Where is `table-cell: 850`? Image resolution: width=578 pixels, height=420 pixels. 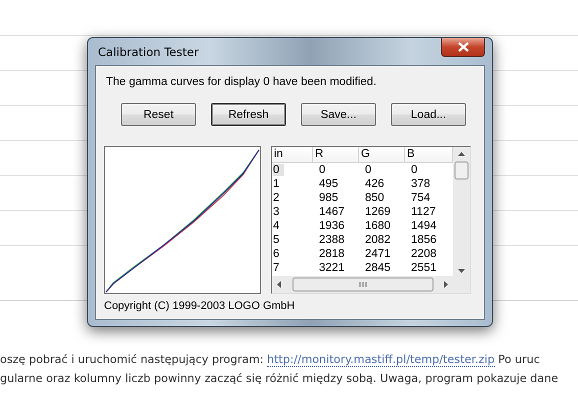 table-cell: 850 is located at coordinates (374, 198).